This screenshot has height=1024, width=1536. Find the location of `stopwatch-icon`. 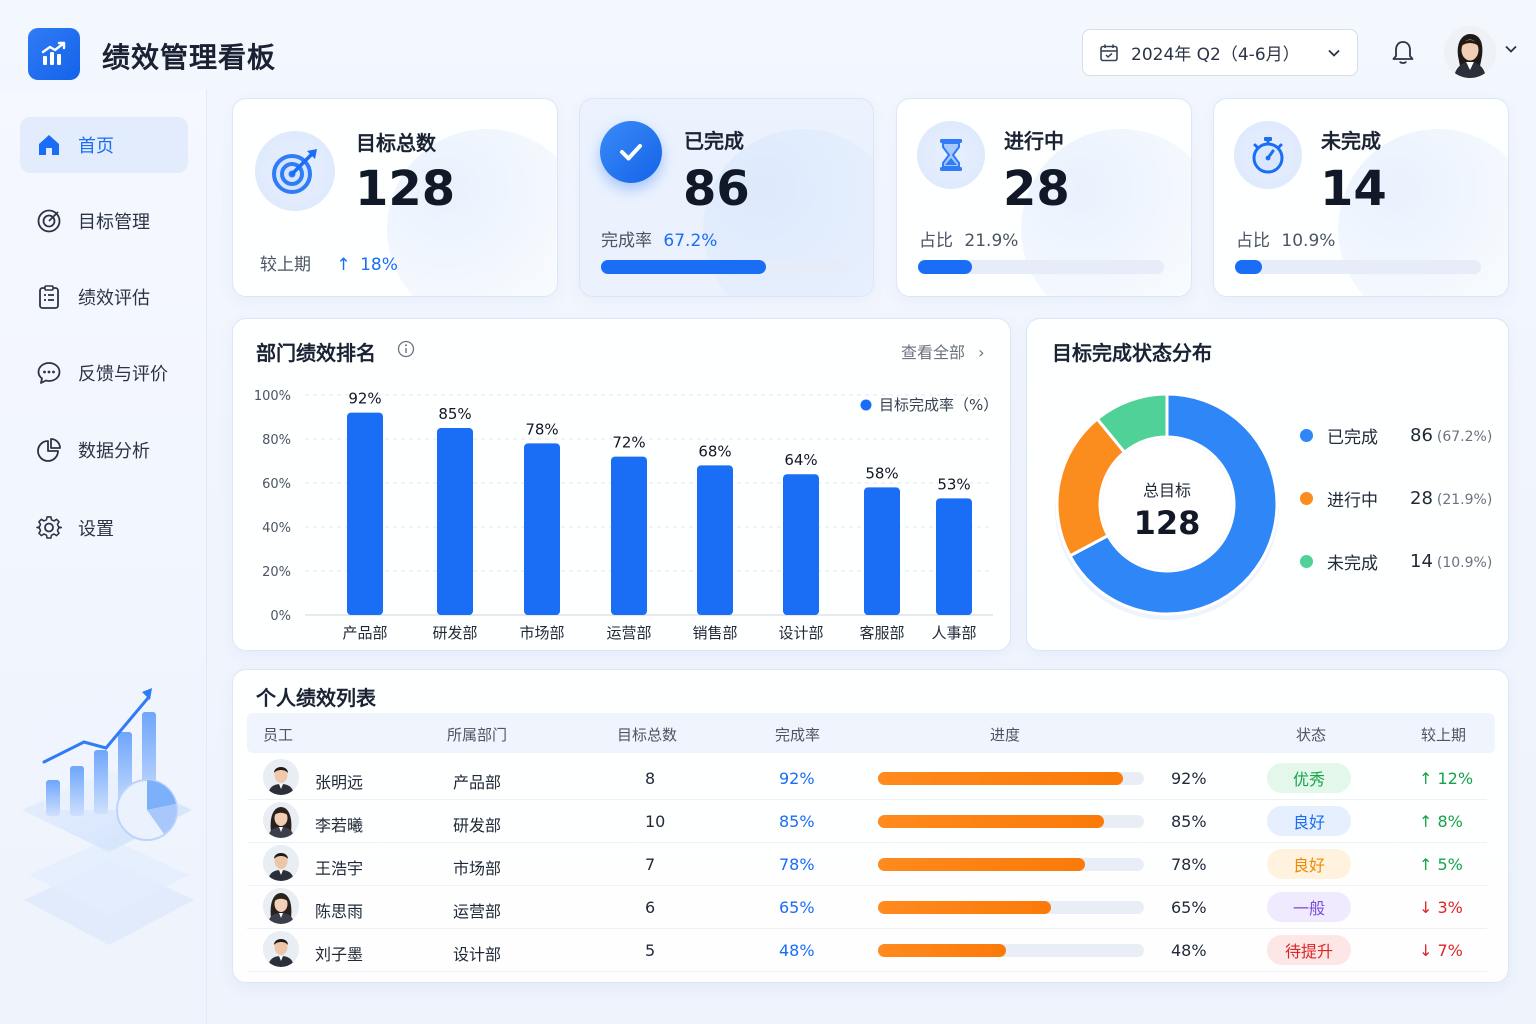

stopwatch-icon is located at coordinates (1268, 155).